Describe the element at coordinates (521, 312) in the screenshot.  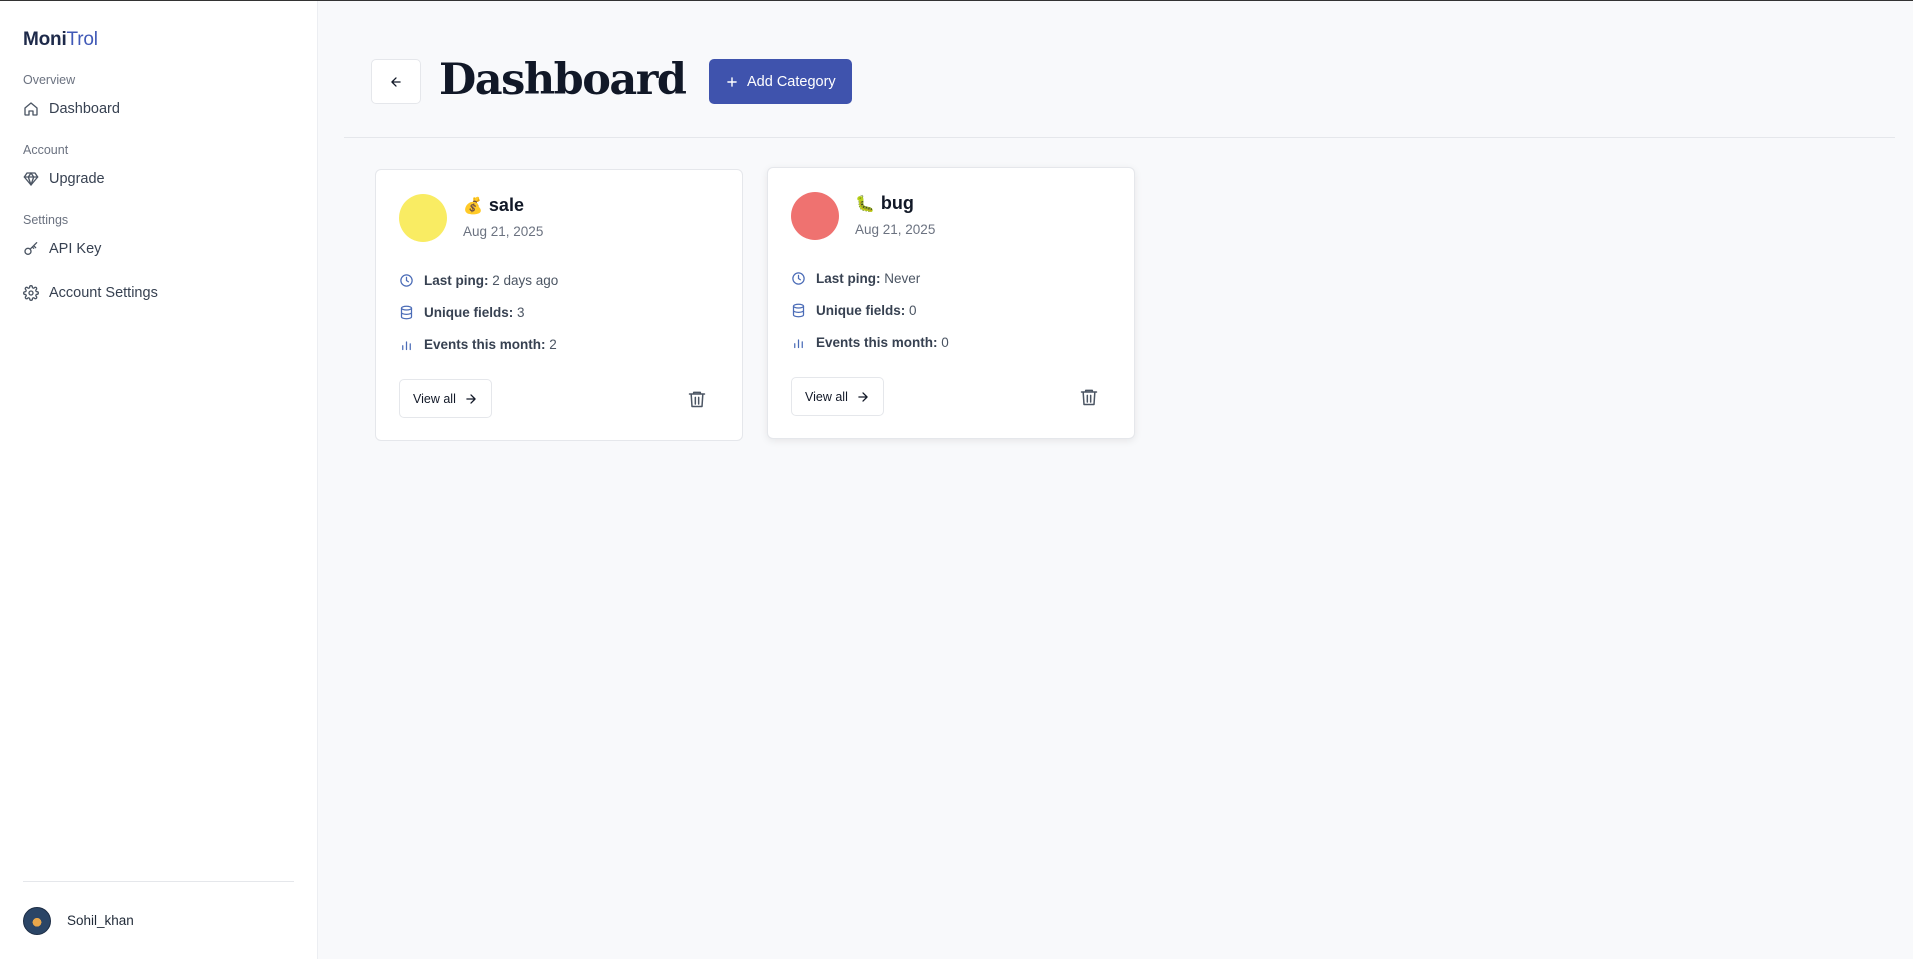
I see `stat-value: 3` at that location.